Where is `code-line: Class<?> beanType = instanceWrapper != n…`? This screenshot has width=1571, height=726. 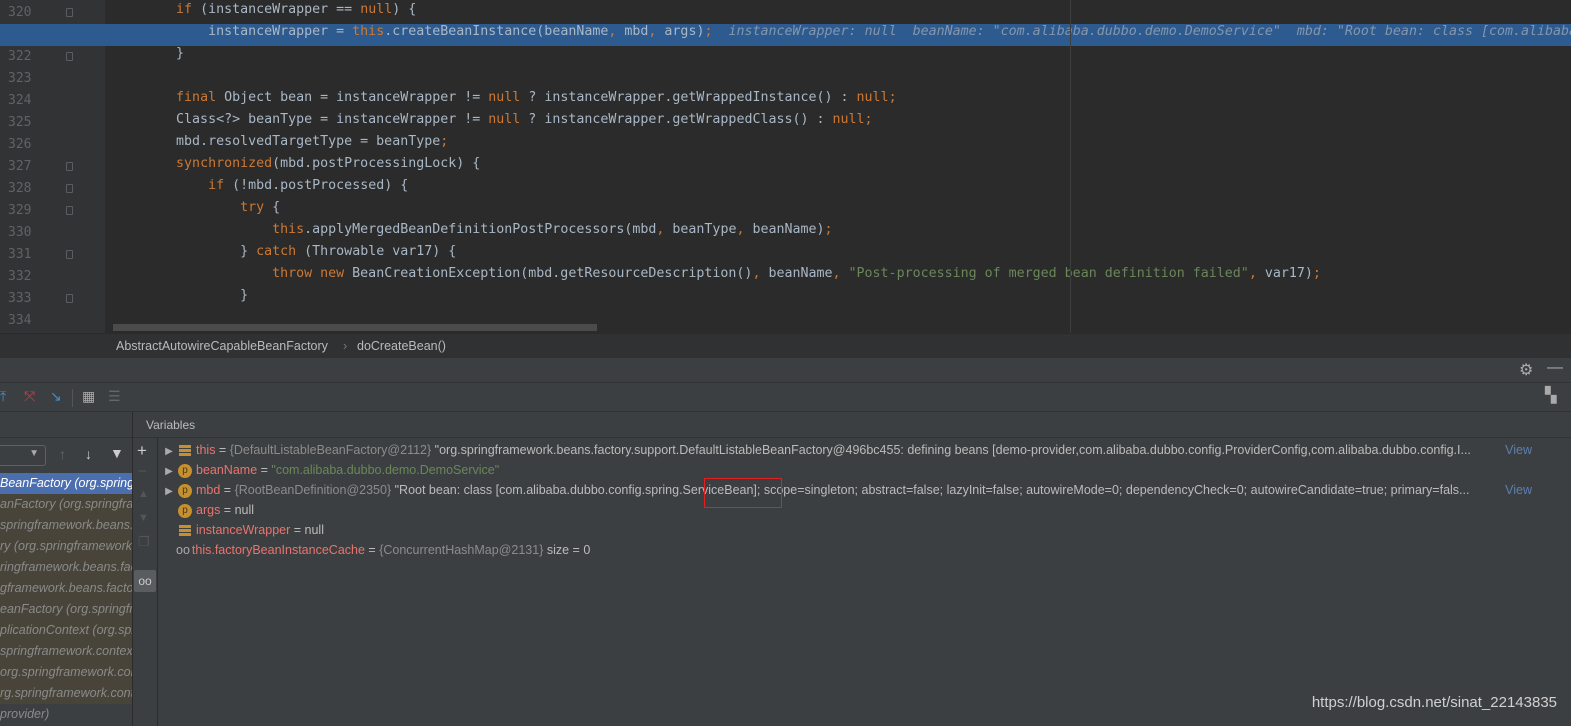
code-line: Class<?> beanType = instanceWrapper != n… is located at coordinates (785, 123).